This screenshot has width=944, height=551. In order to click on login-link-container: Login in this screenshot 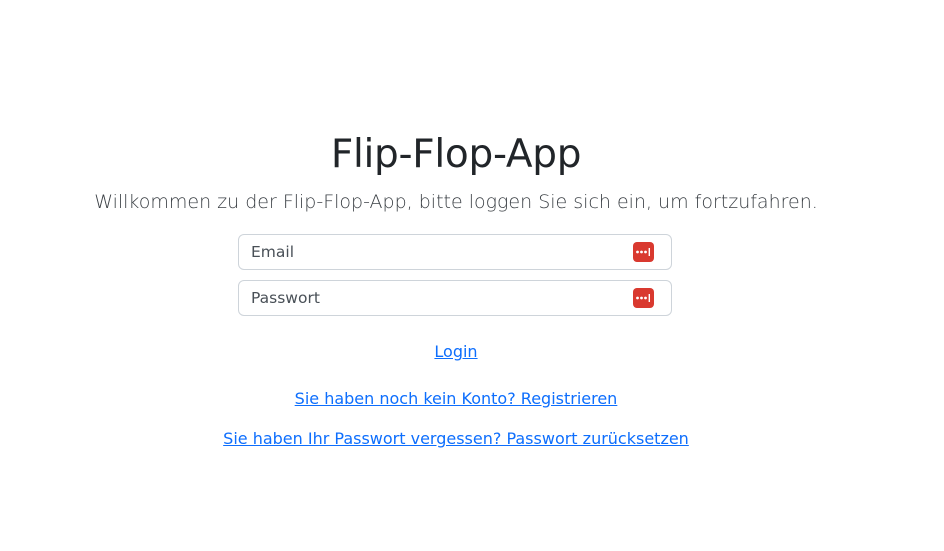, I will do `click(456, 352)`.